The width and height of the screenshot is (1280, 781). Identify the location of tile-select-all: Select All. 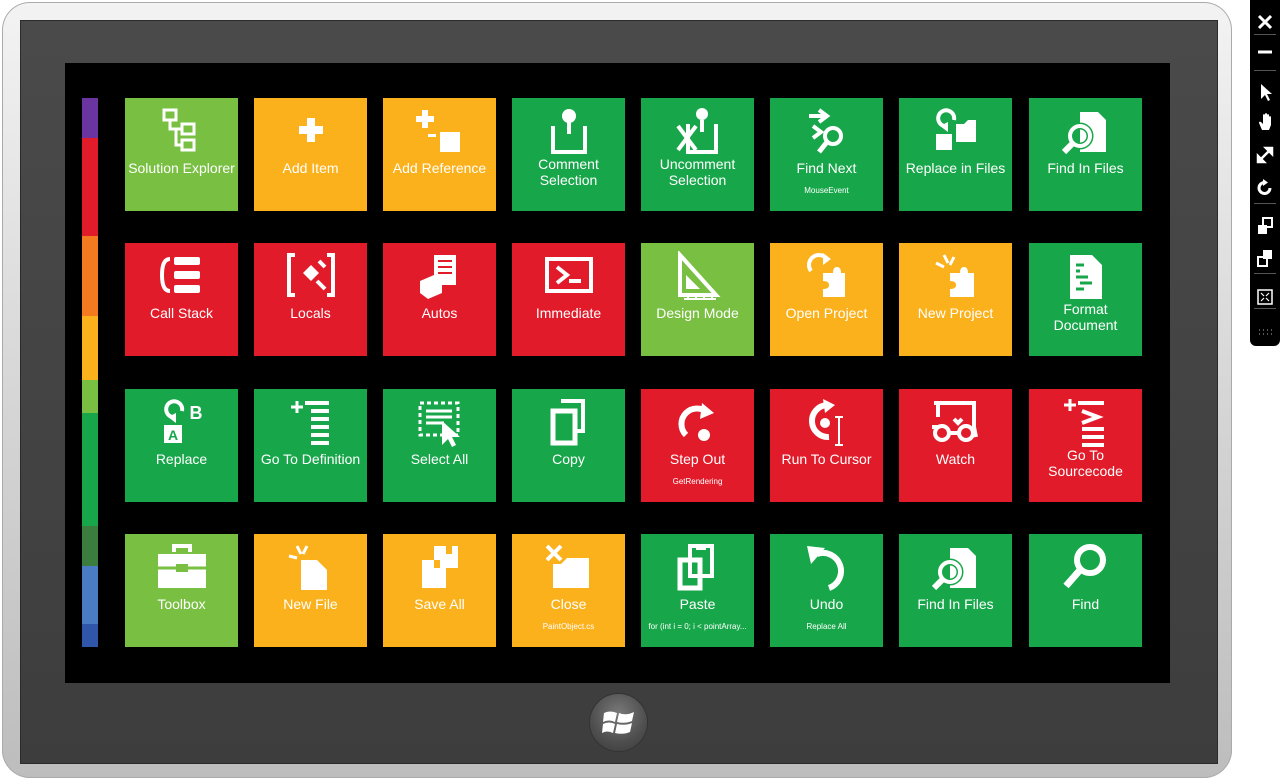
(439, 445).